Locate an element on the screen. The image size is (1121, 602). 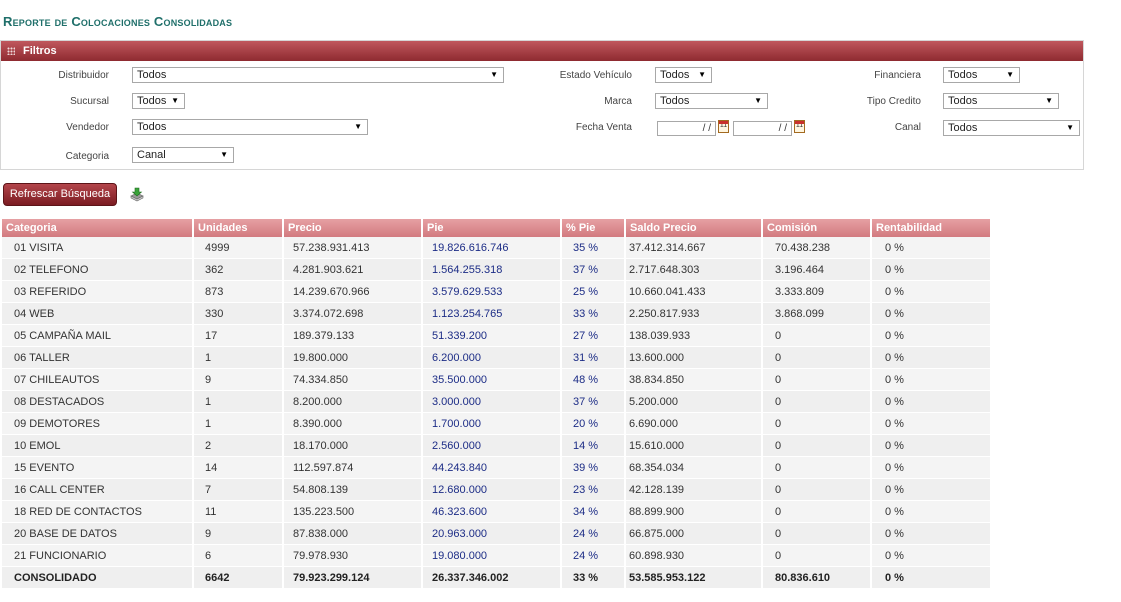
col-header-comision: Comisión is located at coordinates (816, 228).